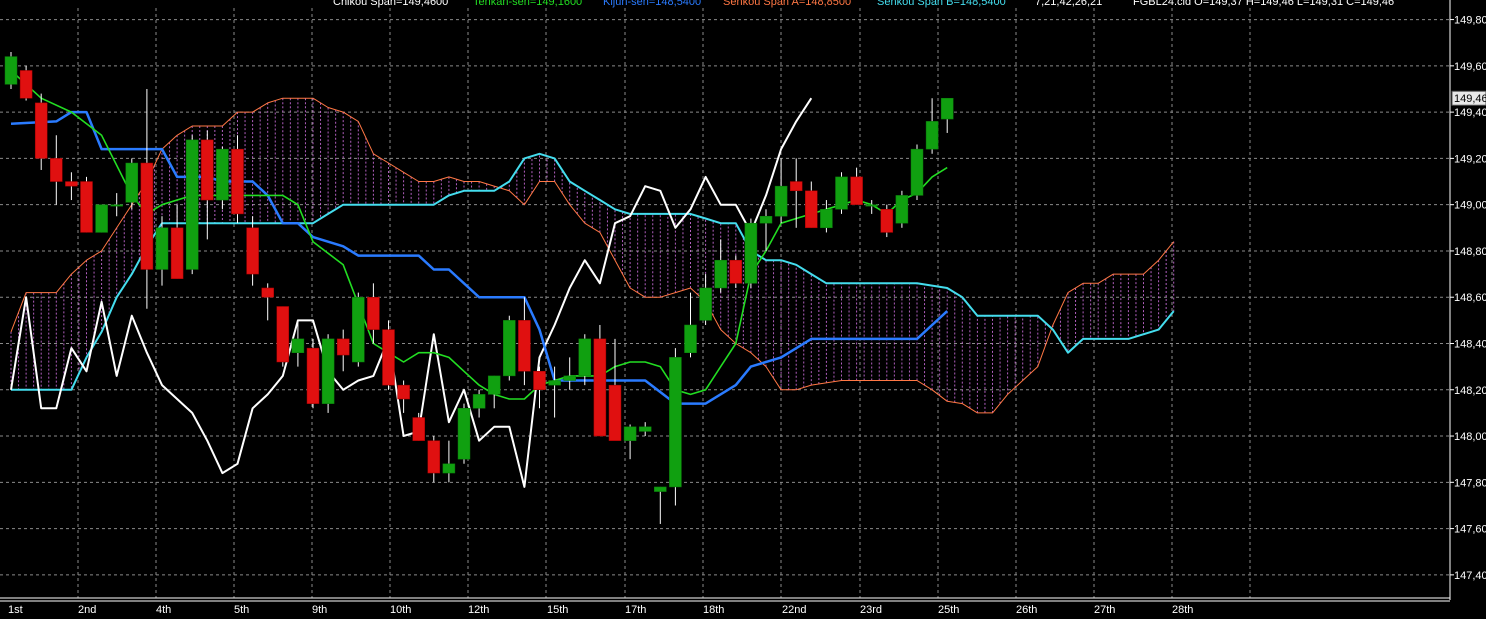 This screenshot has width=1486, height=619. What do you see at coordinates (163, 610) in the screenshot?
I see `x-tick-label: 4th` at bounding box center [163, 610].